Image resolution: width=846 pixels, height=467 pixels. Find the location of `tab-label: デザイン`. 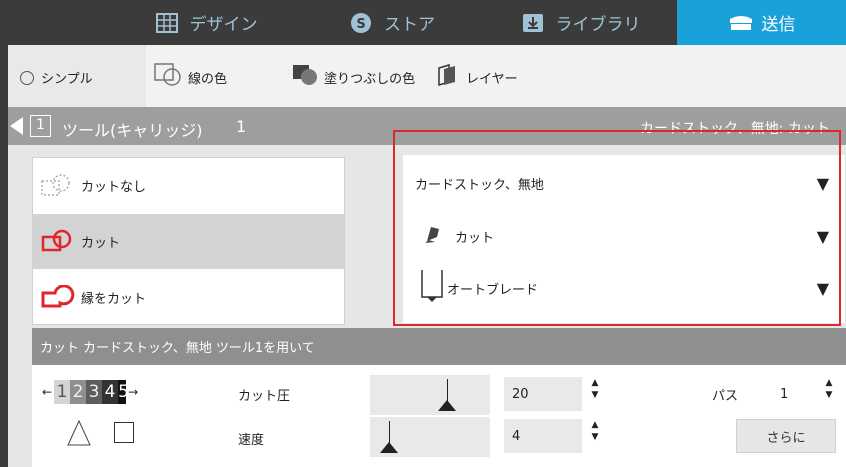

tab-label: デザイン is located at coordinates (223, 25).